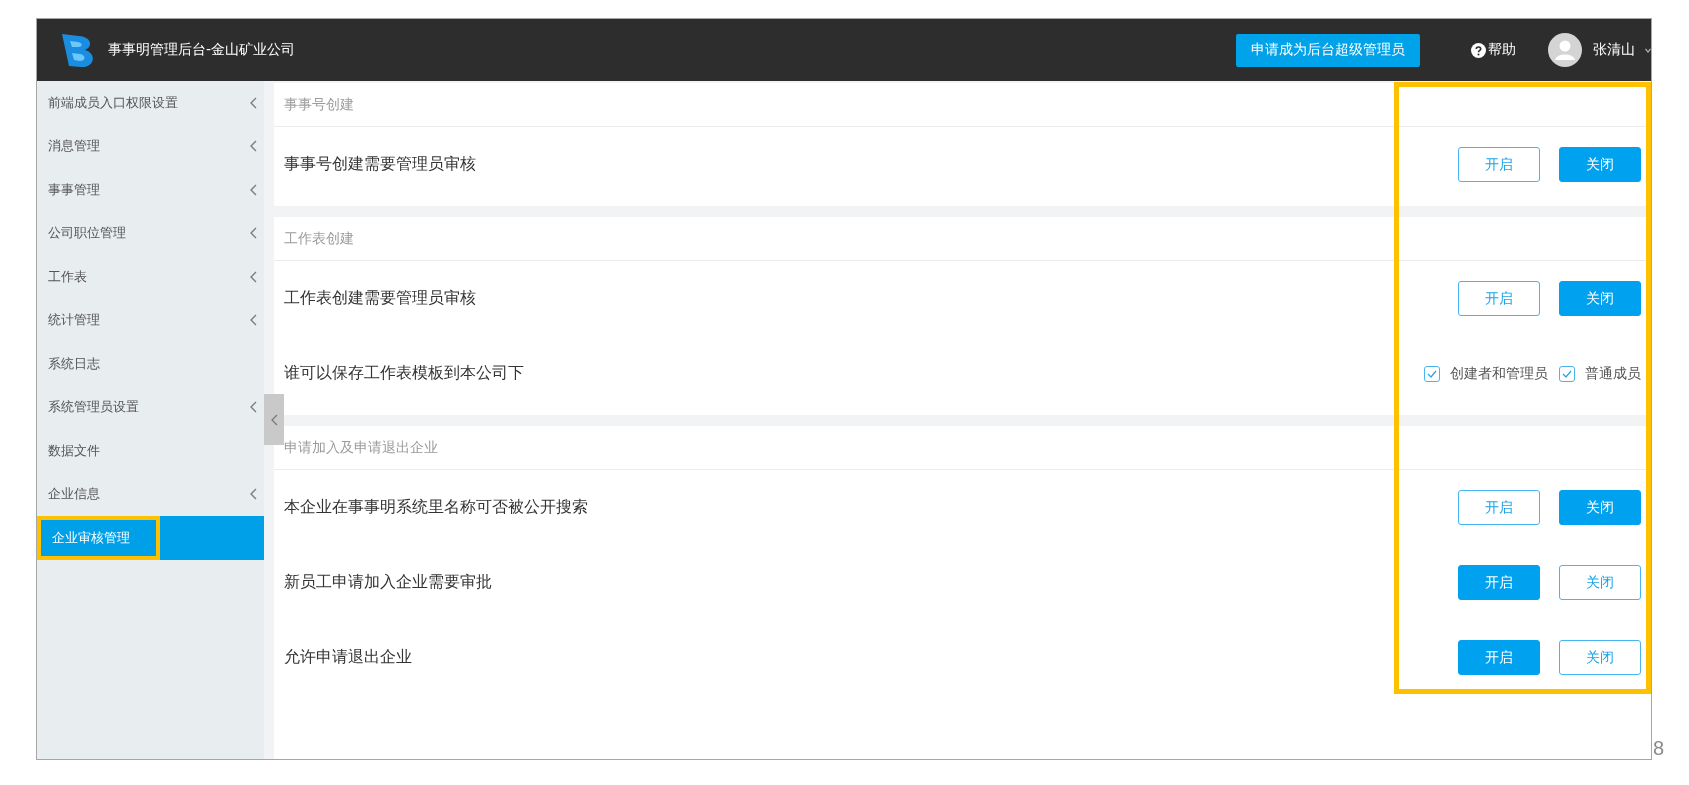 The image size is (1689, 785). Describe the element at coordinates (150, 190) in the screenshot. I see `sidebar-item: 事事管理` at that location.